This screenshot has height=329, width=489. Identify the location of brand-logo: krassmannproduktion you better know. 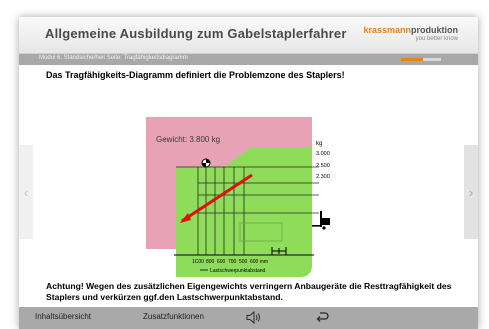
(410, 35).